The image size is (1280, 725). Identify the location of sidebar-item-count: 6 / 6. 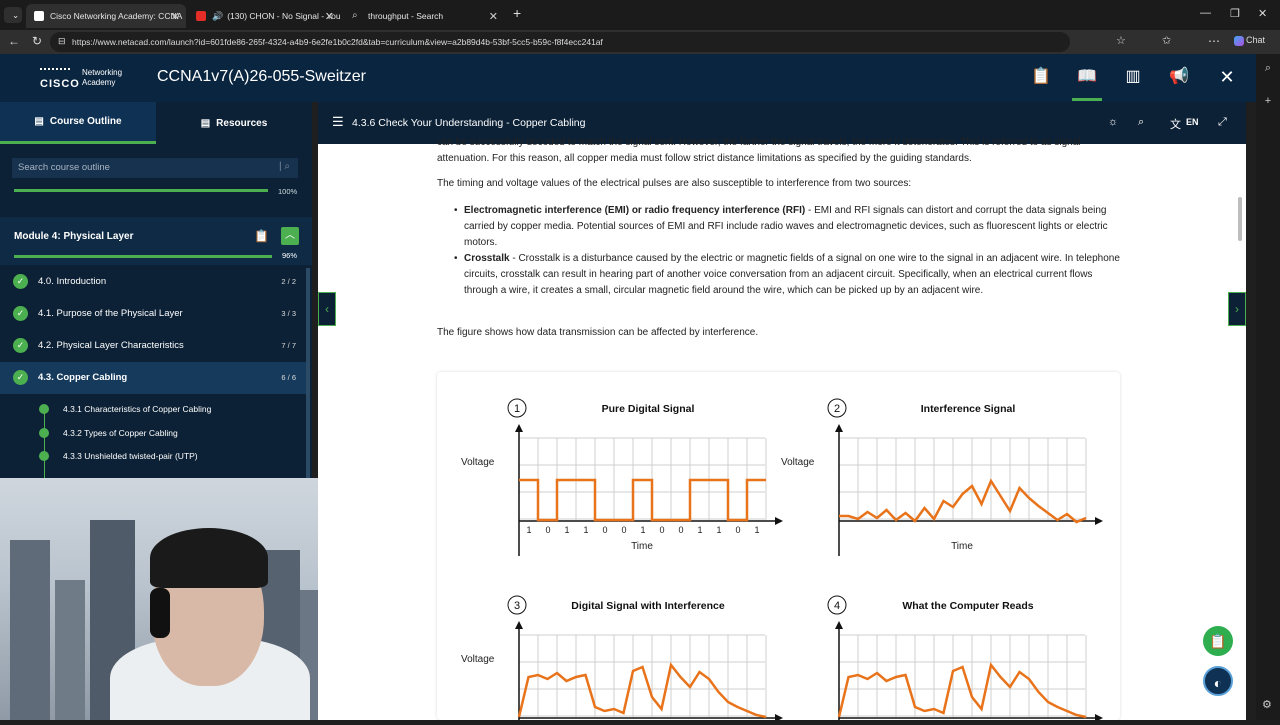
(288, 377).